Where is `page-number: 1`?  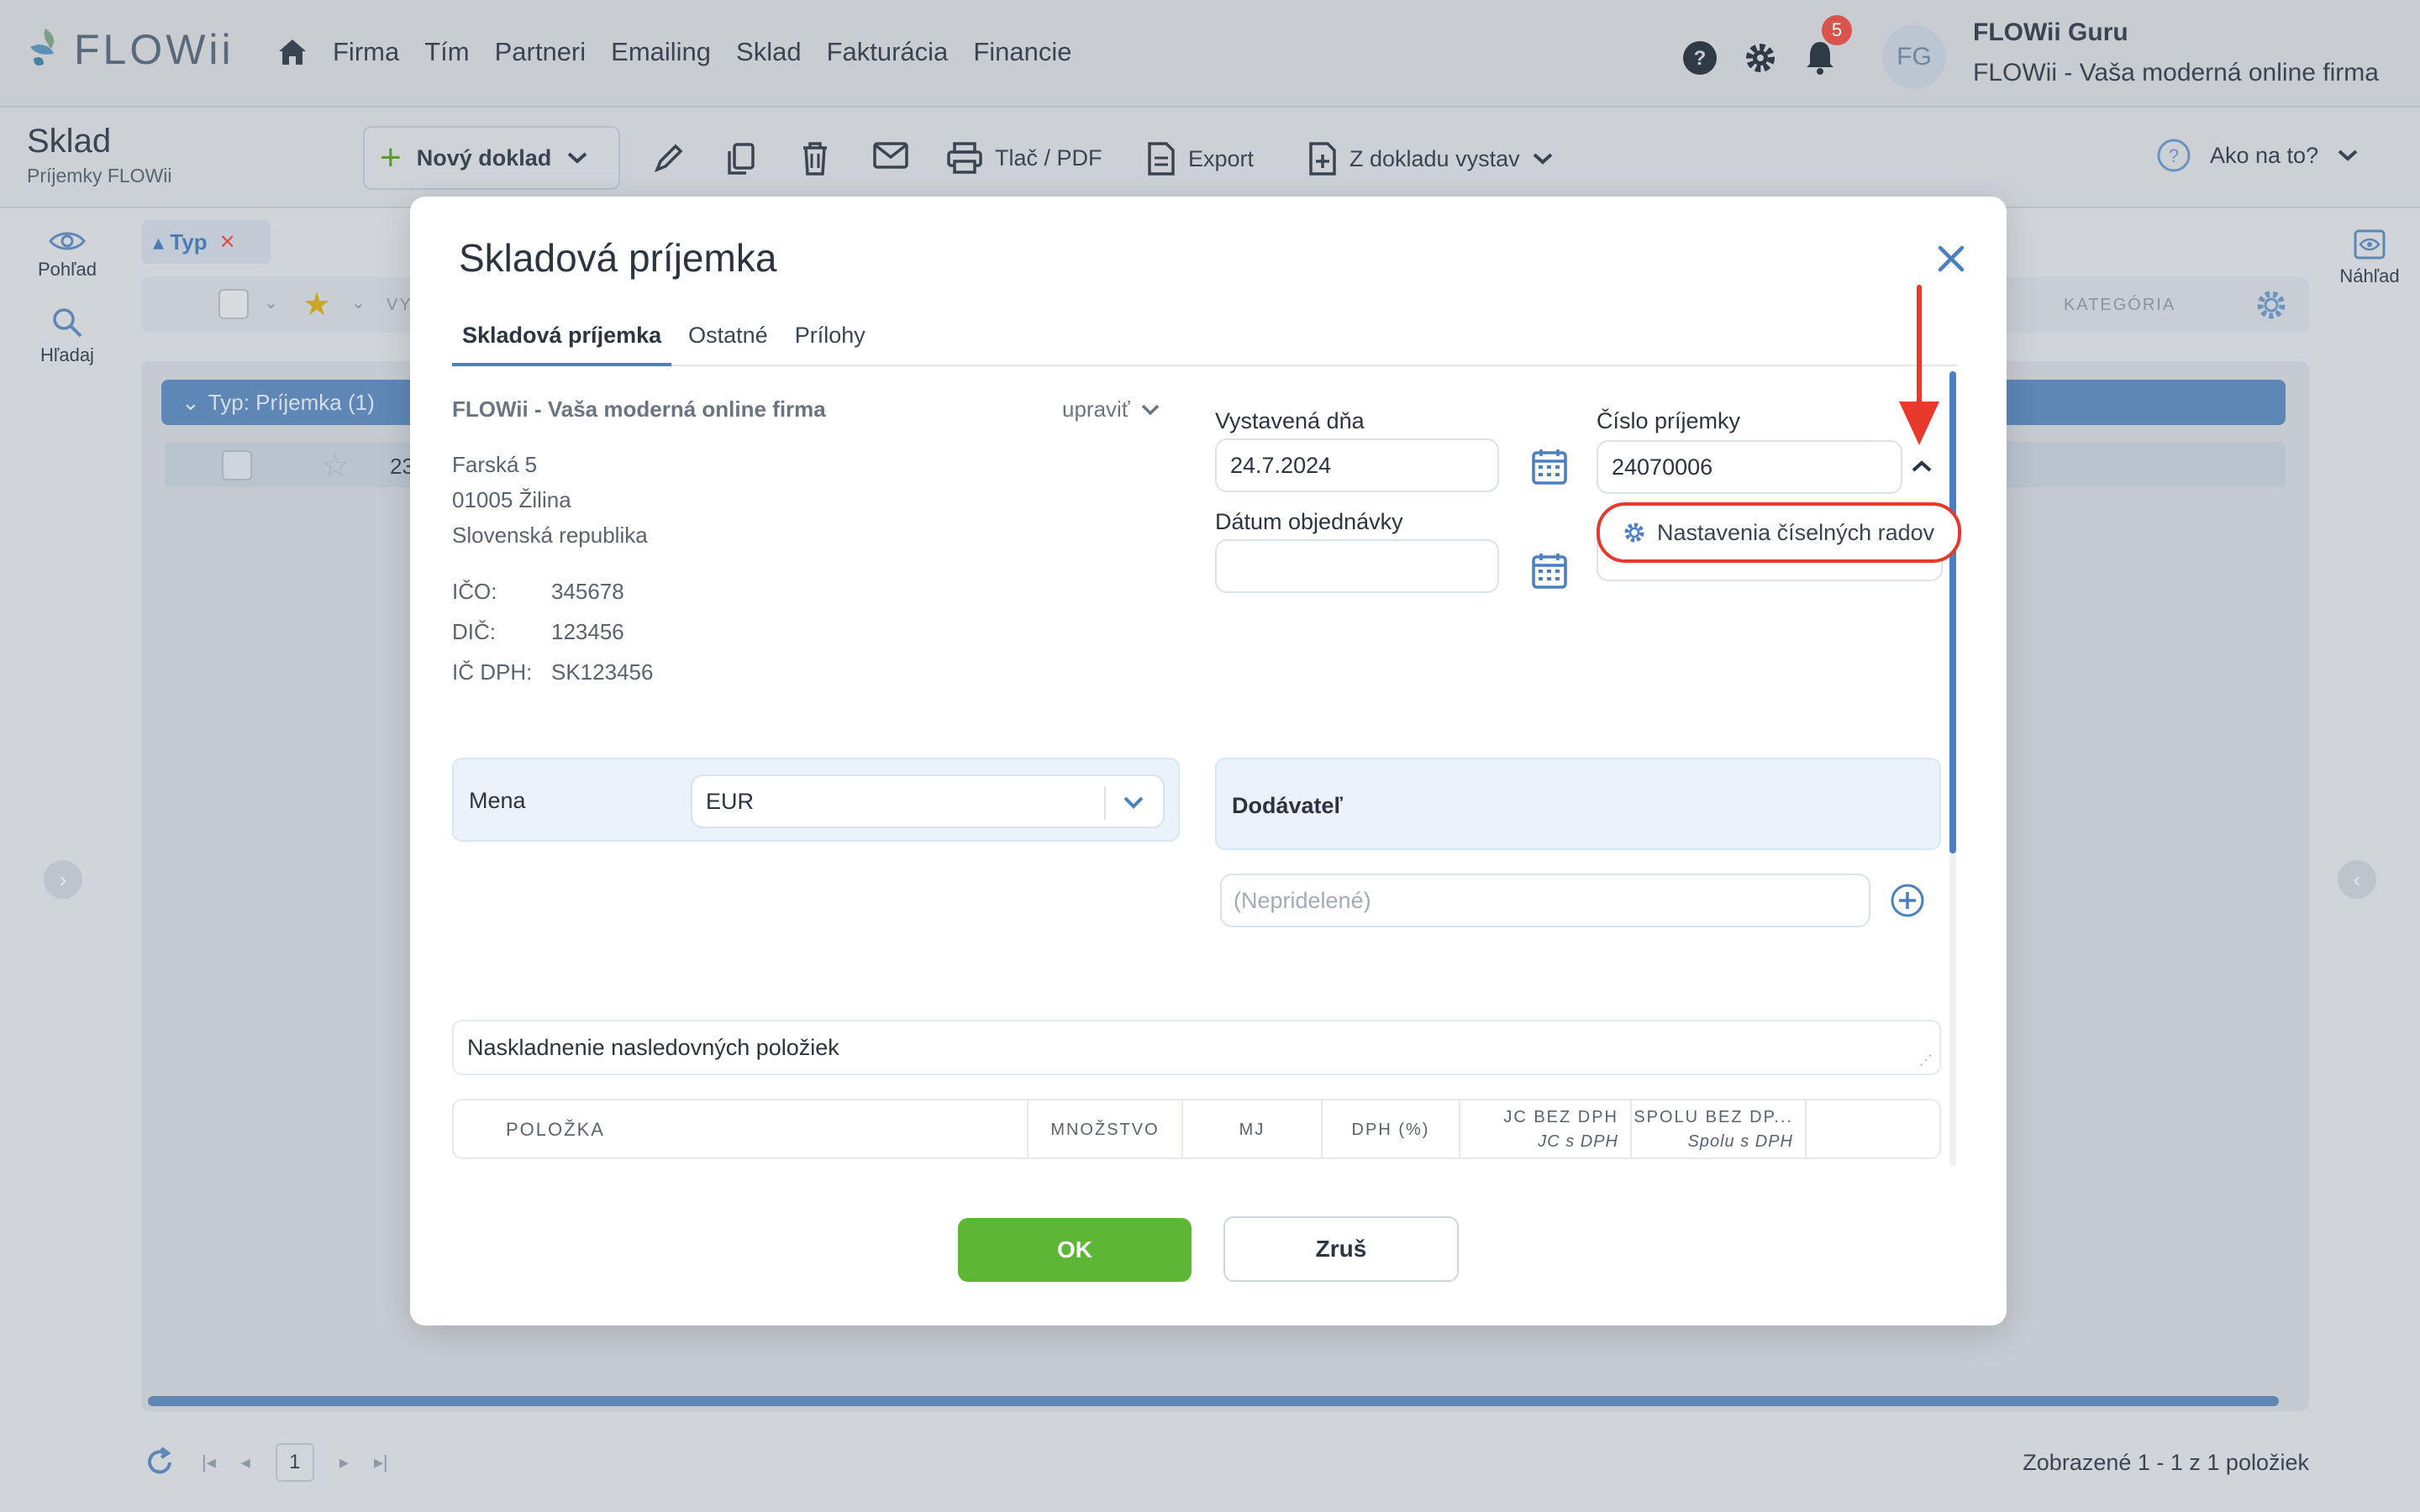 page-number: 1 is located at coordinates (294, 1462).